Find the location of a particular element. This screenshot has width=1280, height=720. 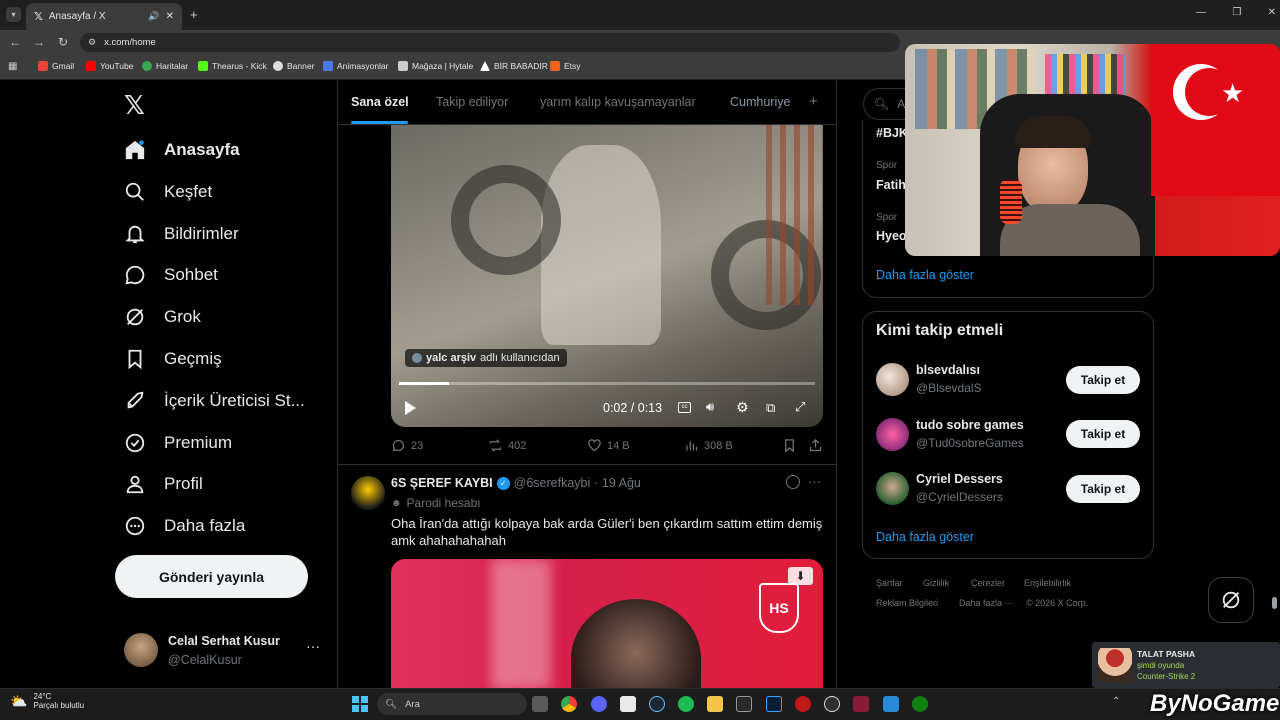

trend-item: Fatih is located at coordinates (891, 185).